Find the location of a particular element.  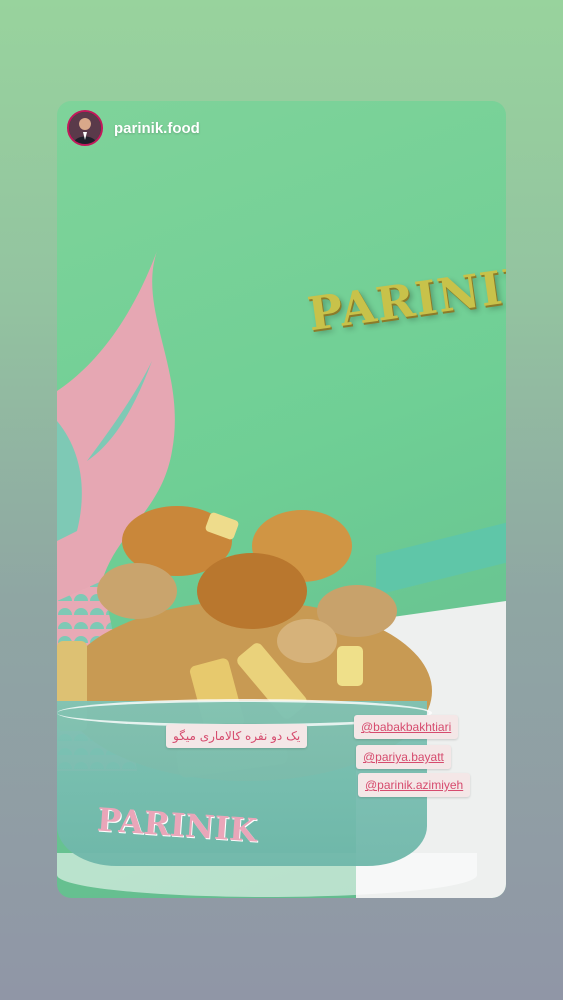

story-header: parinik.food is located at coordinates (133, 128).